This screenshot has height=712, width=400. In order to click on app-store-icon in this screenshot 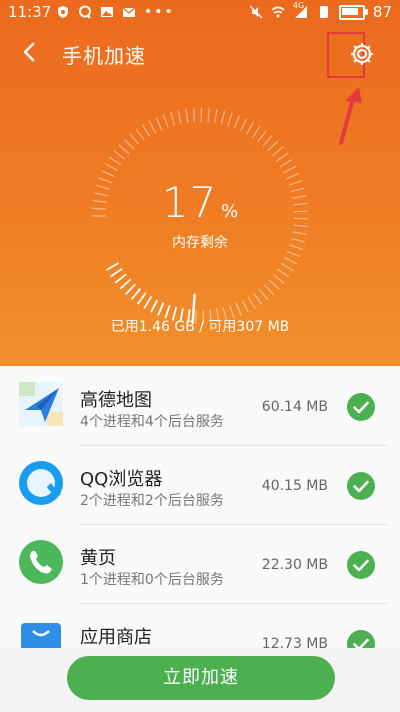, I will do `click(41, 635)`.